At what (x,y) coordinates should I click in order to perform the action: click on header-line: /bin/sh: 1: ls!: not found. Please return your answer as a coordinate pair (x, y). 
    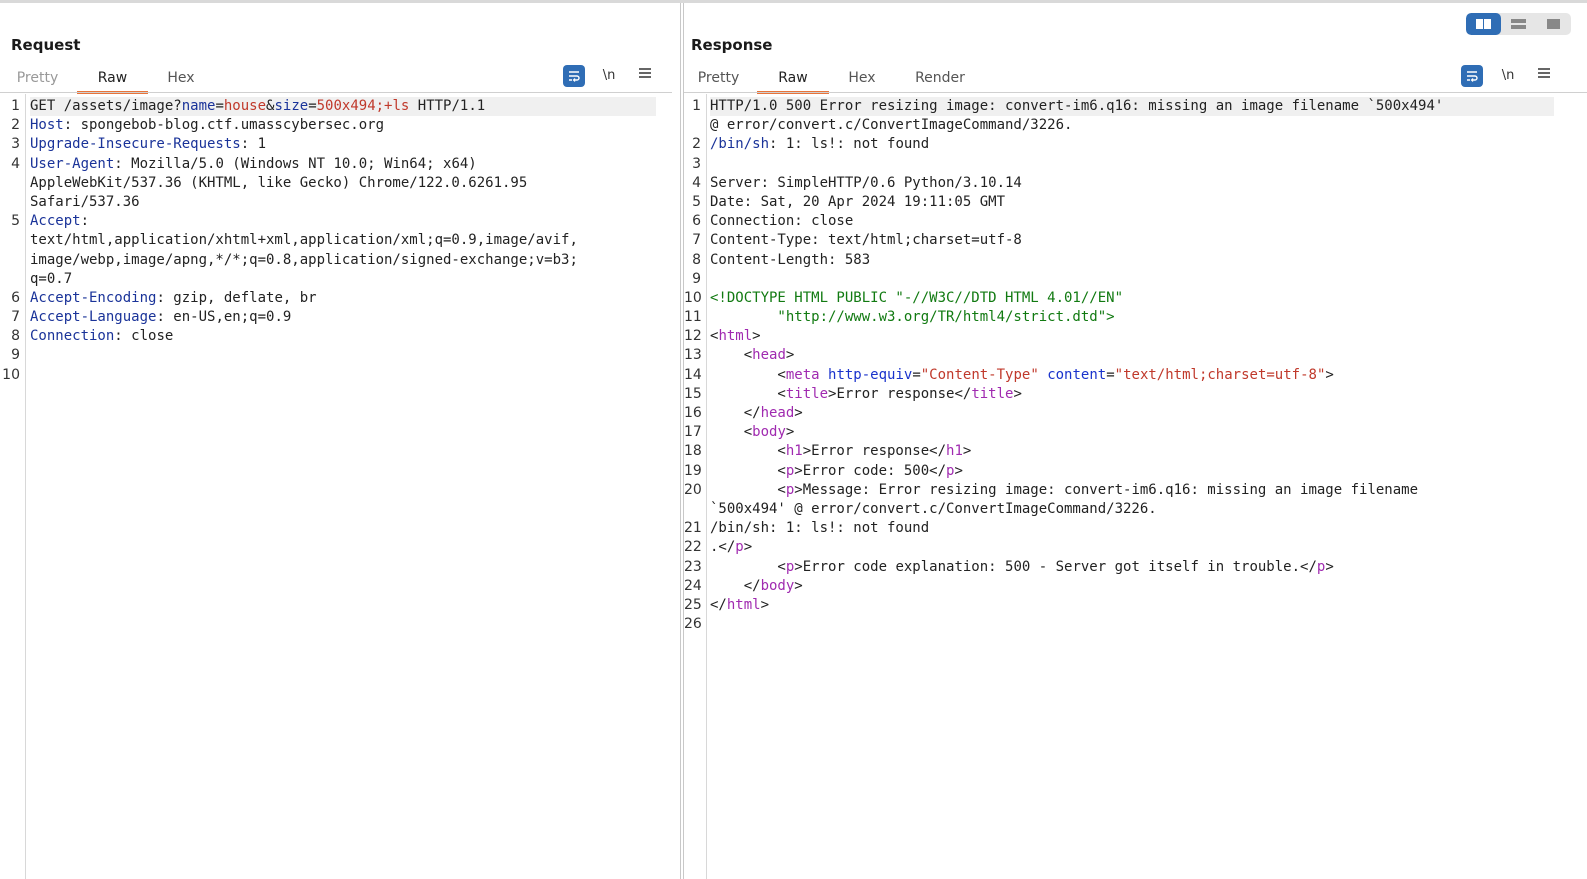
    Looking at the image, I should click on (820, 144).